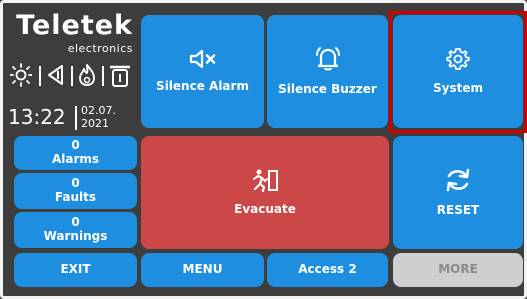 Image resolution: width=527 pixels, height=299 pixels. What do you see at coordinates (458, 209) in the screenshot?
I see `reset-label: RESET` at bounding box center [458, 209].